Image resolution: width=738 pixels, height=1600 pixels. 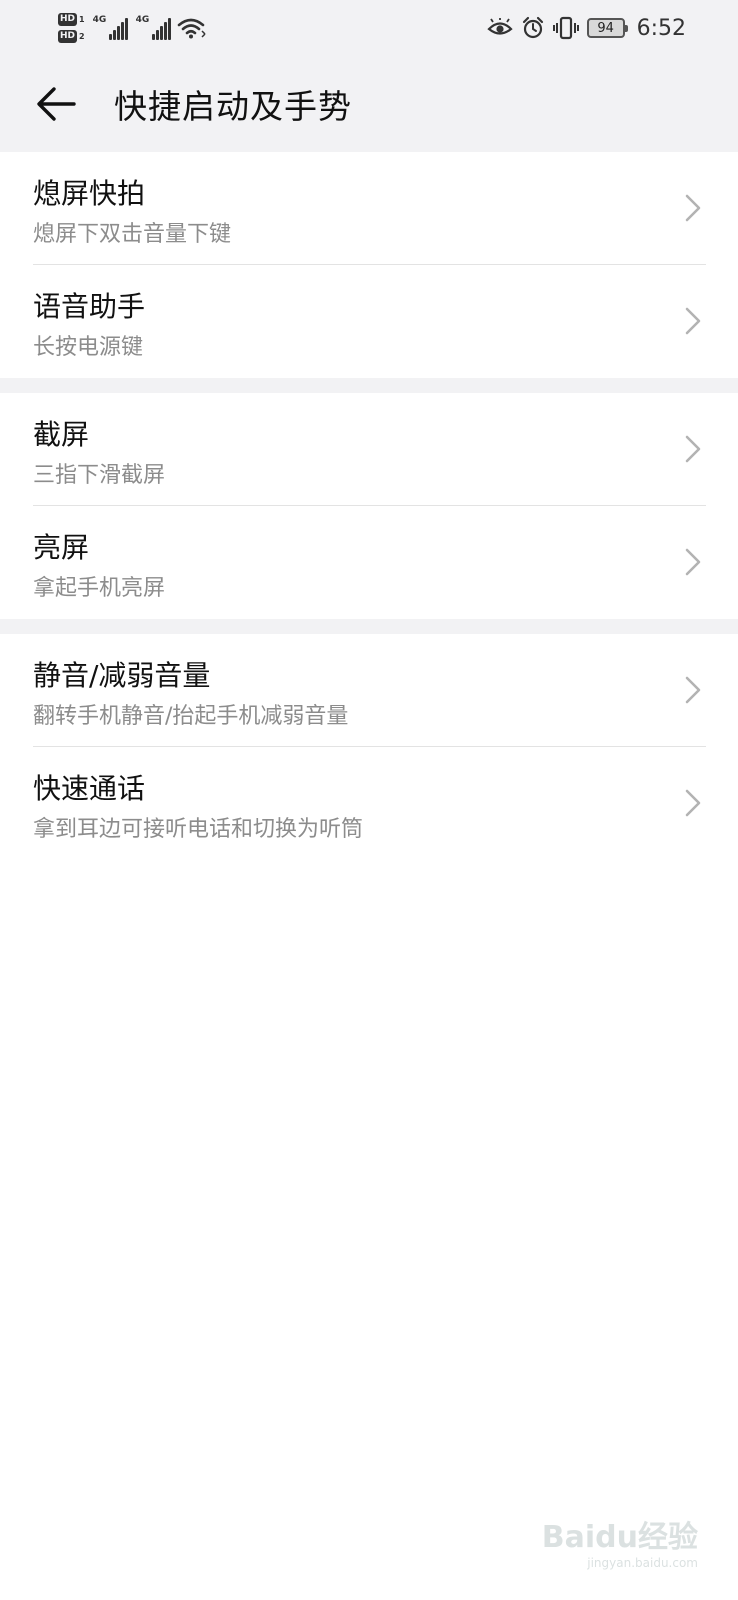 I want to click on watermark-logo: Baidu经验, so click(x=619, y=1537).